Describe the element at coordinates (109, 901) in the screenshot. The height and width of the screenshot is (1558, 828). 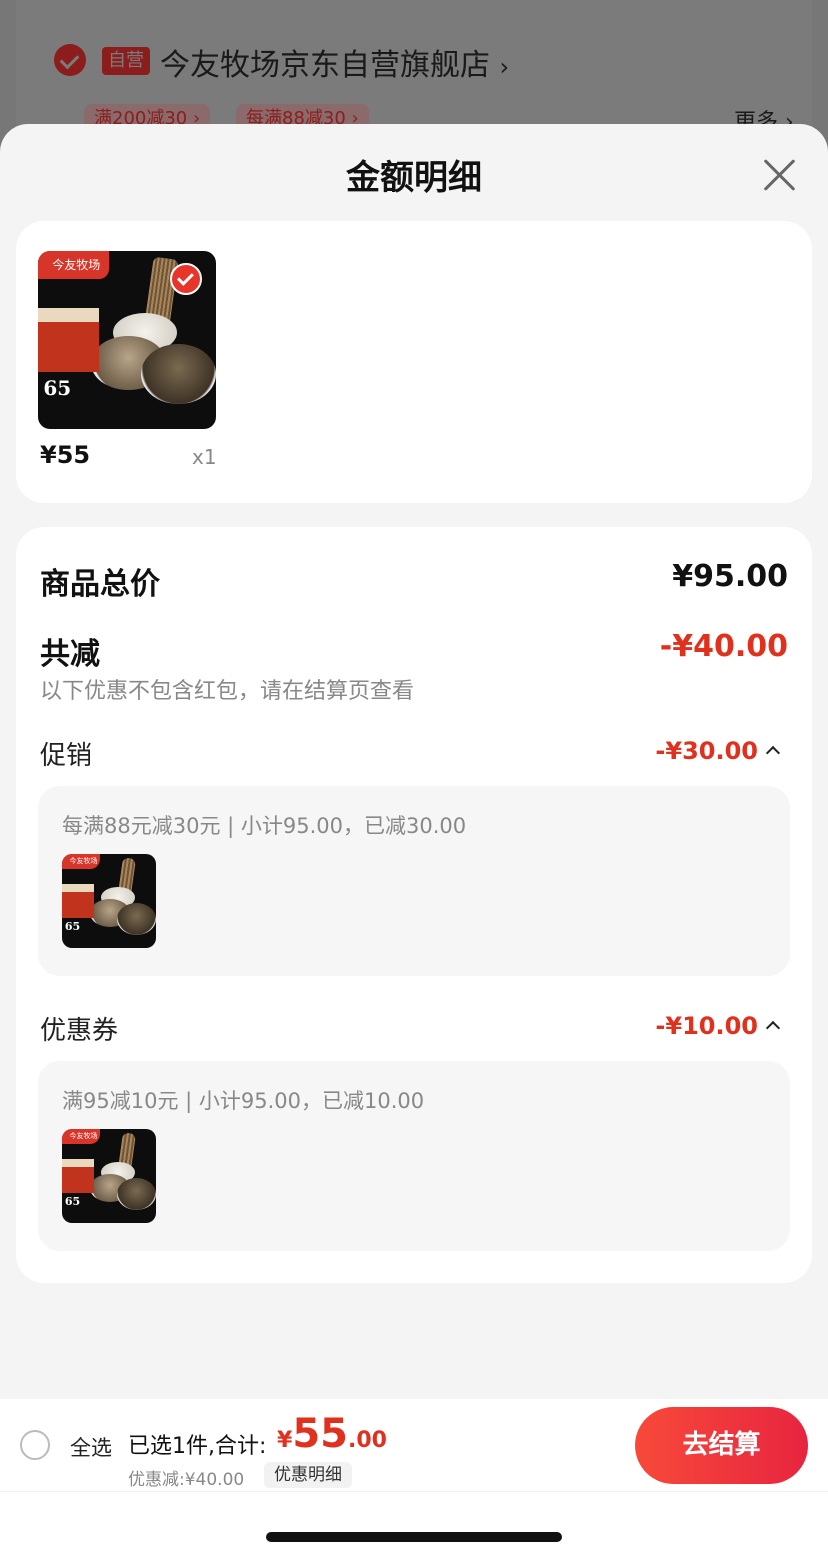
I see `promo-product-thumb: 今友牧场 65` at that location.